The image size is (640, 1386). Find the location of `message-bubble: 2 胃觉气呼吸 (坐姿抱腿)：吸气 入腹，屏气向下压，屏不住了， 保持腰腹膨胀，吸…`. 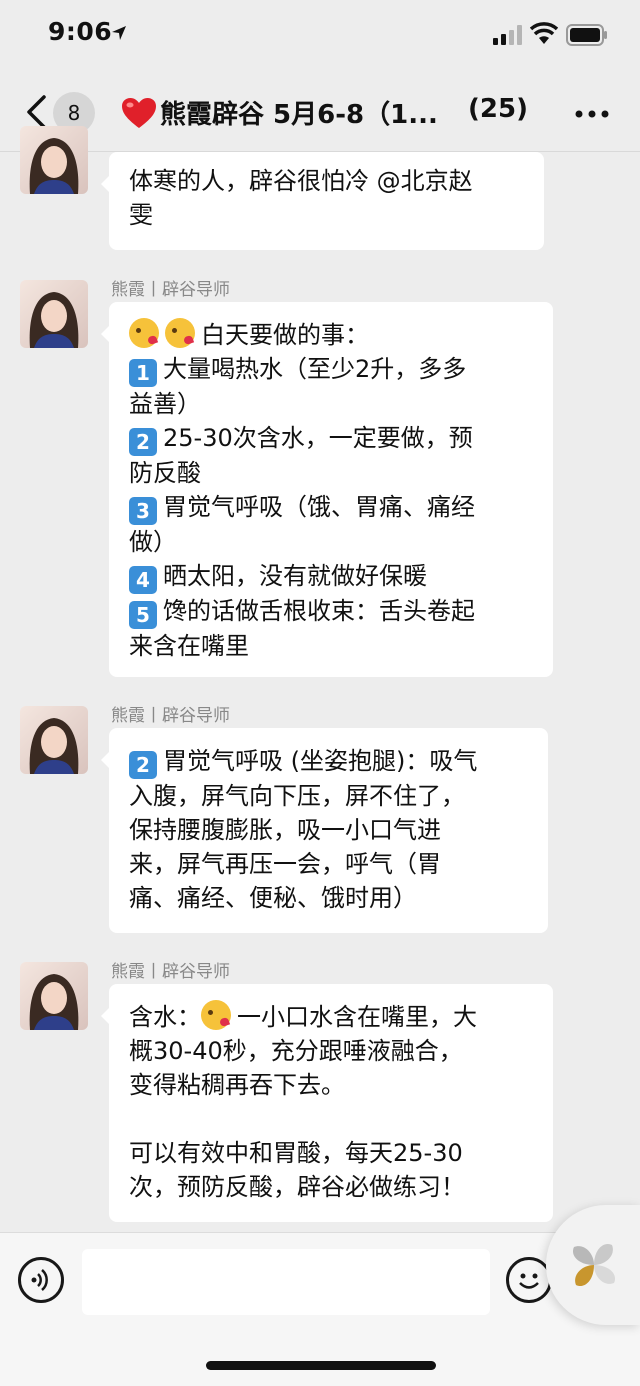

message-bubble: 2 胃觉气呼吸 (坐姿抱腿)：吸气 入腹，屏气向下压，屏不住了， 保持腰腹膨胀，吸… is located at coordinates (324, 830).